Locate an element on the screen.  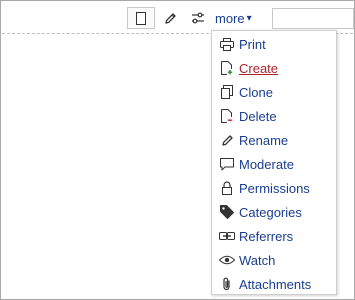
menu-item-label: Rename is located at coordinates (264, 140).